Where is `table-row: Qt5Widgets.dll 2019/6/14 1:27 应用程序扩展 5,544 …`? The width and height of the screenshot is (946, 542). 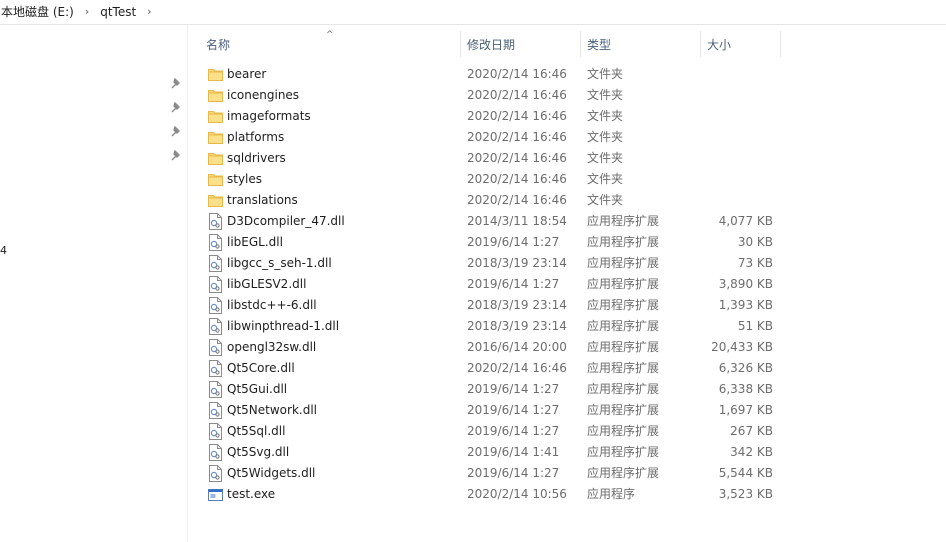 table-row: Qt5Widgets.dll 2019/6/14 1:27 应用程序扩展 5,544 … is located at coordinates (496, 473).